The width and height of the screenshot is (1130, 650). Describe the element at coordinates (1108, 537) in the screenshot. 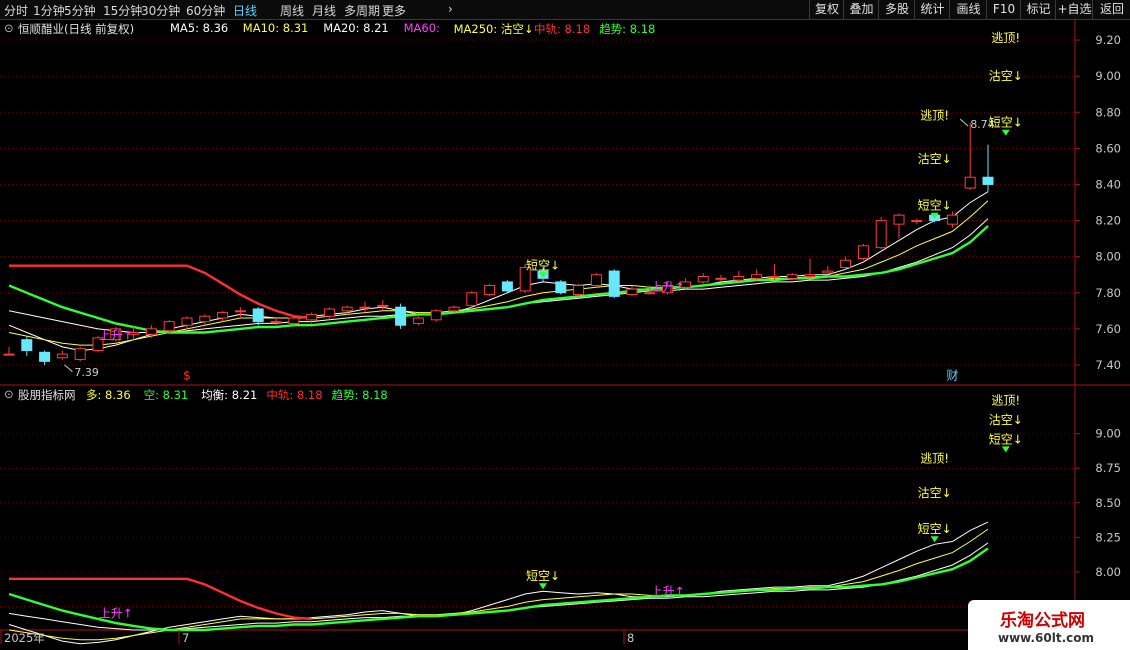

I see `y-tick-label: 8.25` at that location.